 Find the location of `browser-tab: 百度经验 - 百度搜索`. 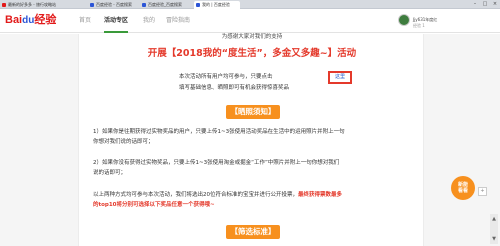

browser-tab: 百度经验 - 百度搜索 is located at coordinates (113, 5).